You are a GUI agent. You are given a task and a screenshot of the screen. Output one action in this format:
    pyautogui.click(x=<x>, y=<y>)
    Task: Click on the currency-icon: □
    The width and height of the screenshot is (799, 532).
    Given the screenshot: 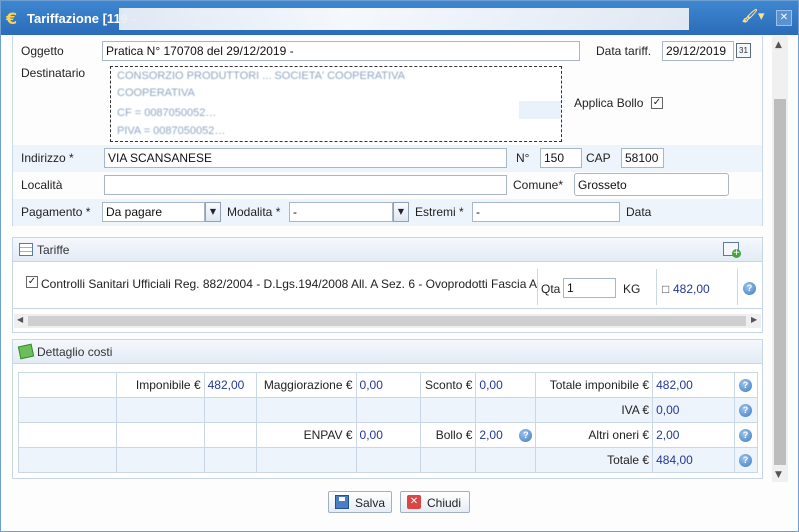 What is the action you would take?
    pyautogui.click(x=666, y=289)
    